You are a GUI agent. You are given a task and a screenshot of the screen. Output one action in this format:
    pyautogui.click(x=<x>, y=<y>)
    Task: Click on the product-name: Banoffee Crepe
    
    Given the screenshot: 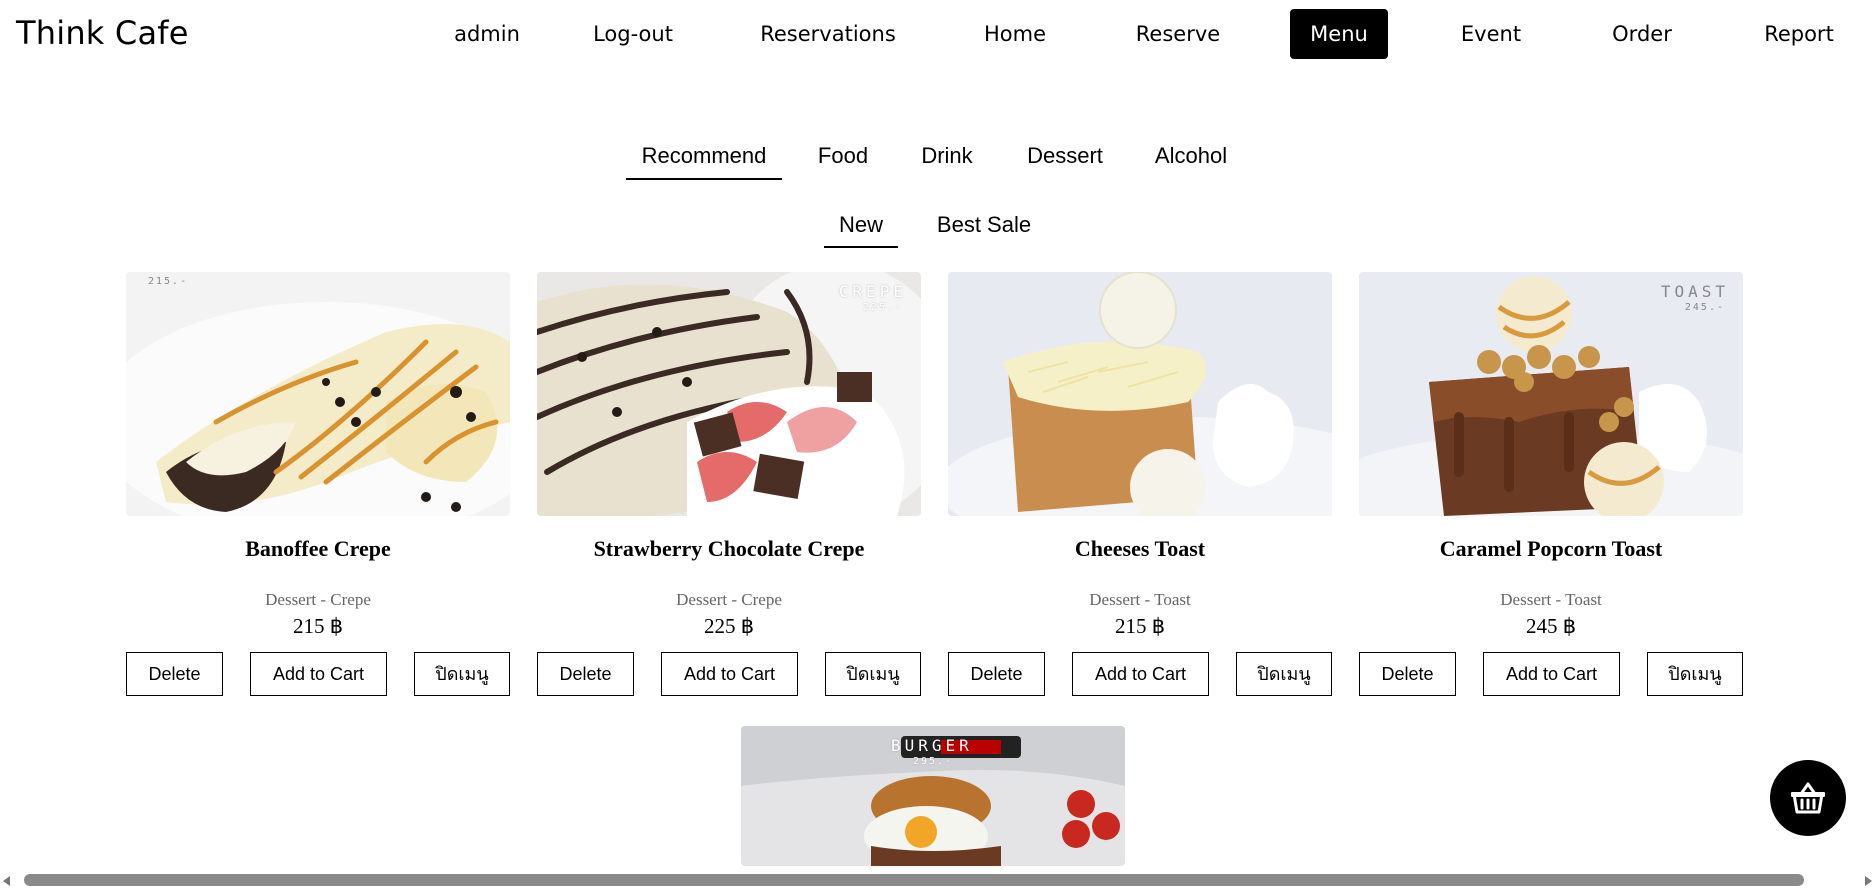 What is the action you would take?
    pyautogui.click(x=318, y=548)
    